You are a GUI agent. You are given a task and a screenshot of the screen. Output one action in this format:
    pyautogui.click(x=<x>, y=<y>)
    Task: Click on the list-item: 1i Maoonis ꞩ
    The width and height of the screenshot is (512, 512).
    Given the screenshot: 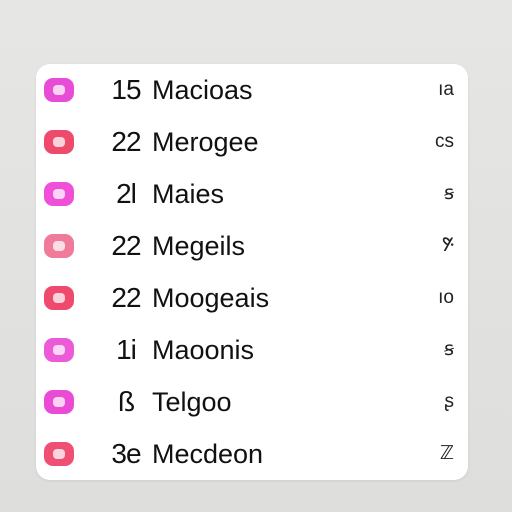 What is the action you would take?
    pyautogui.click(x=252, y=350)
    